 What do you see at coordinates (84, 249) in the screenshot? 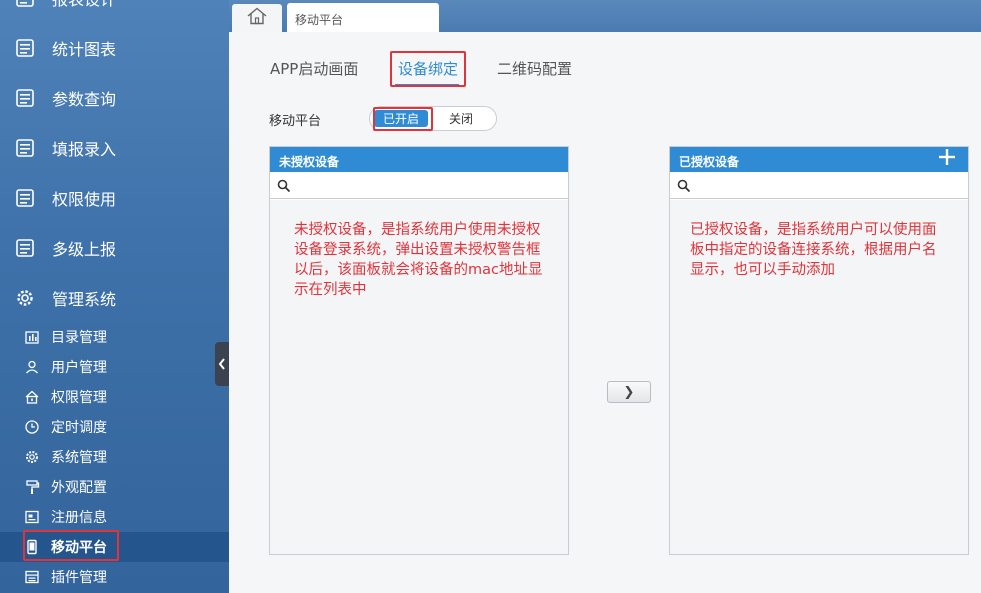
I see `sidebar-item-label: 多级上报` at bounding box center [84, 249].